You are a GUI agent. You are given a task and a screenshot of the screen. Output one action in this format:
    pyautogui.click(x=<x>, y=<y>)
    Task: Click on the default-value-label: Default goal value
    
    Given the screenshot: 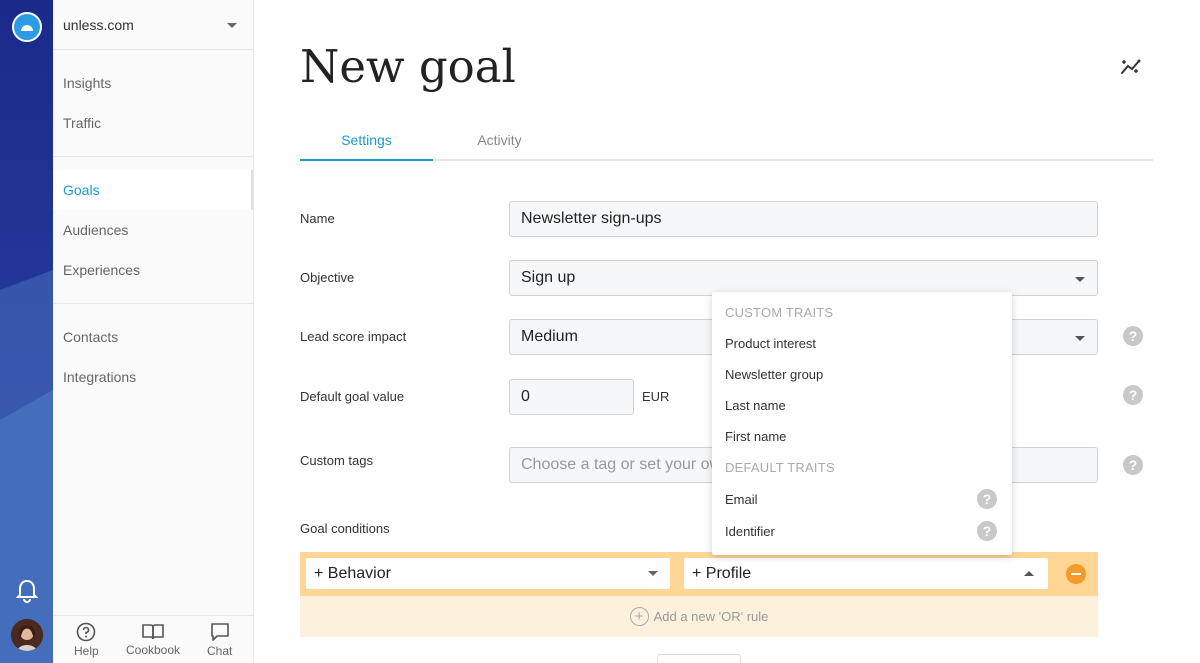 What is the action you would take?
    pyautogui.click(x=352, y=396)
    